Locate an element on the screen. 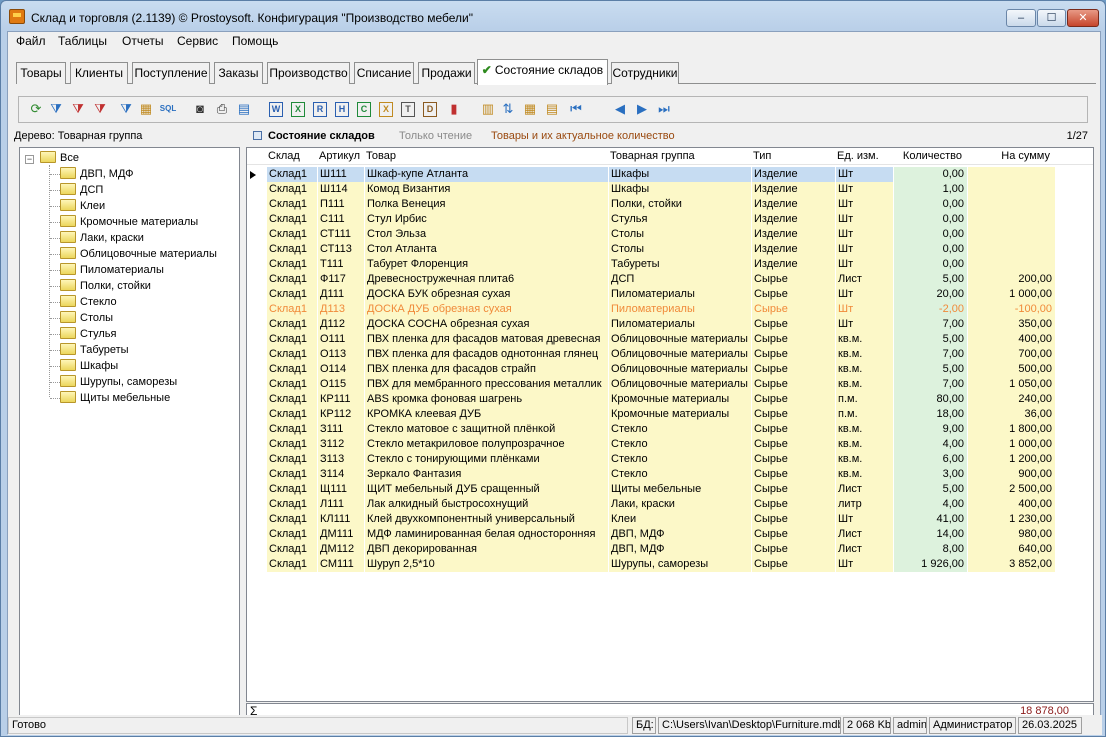  export-xml-icon: X is located at coordinates (386, 109).